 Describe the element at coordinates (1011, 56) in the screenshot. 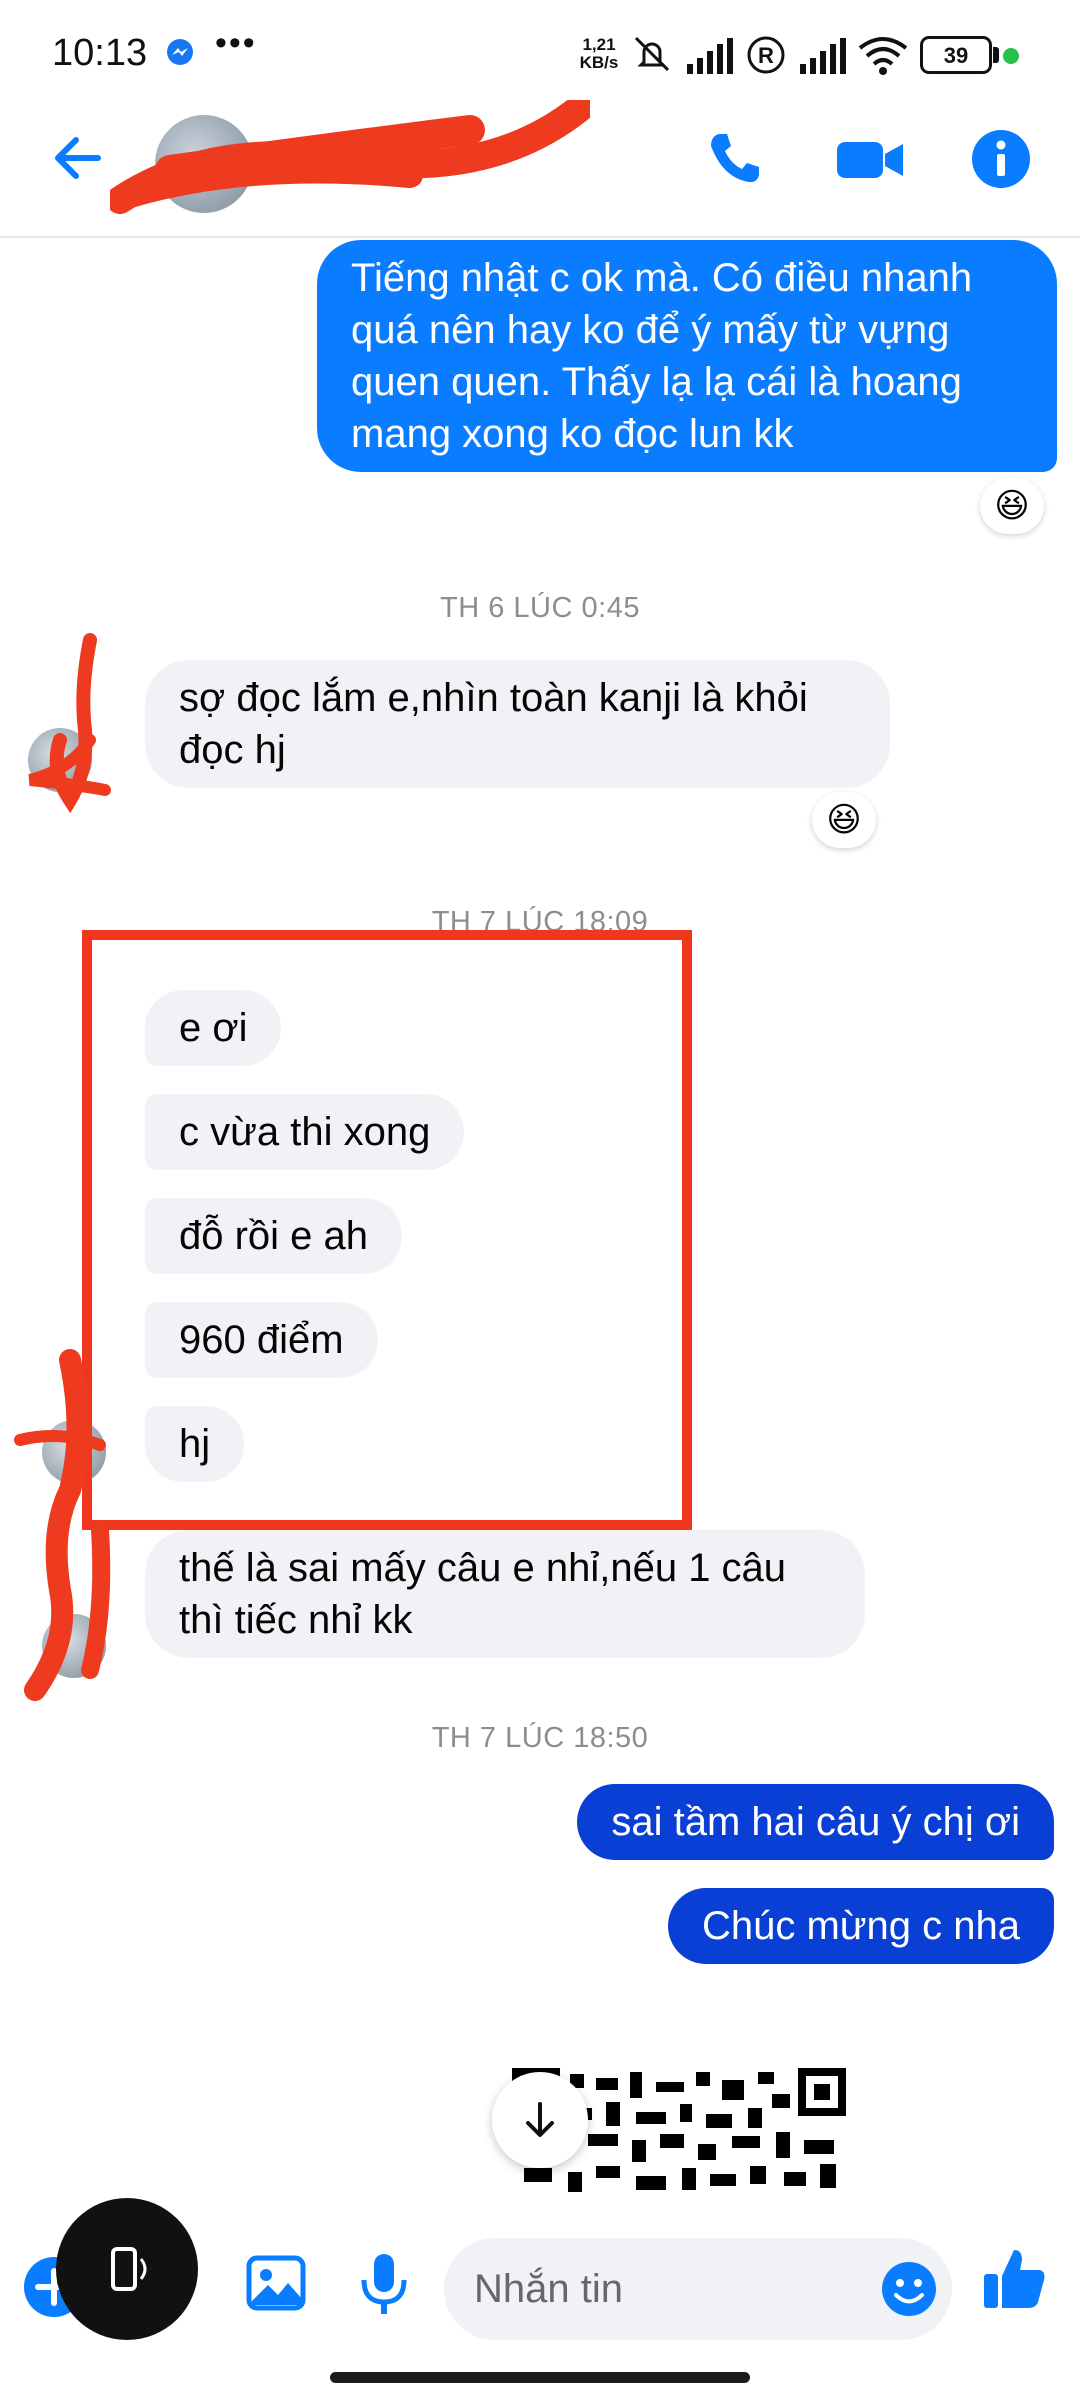

I see `active-indicator-dot` at that location.